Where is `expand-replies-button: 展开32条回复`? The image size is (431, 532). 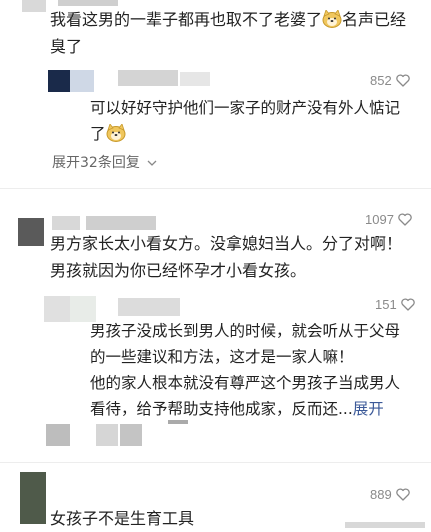 expand-replies-button: 展开32条回复 is located at coordinates (104, 162).